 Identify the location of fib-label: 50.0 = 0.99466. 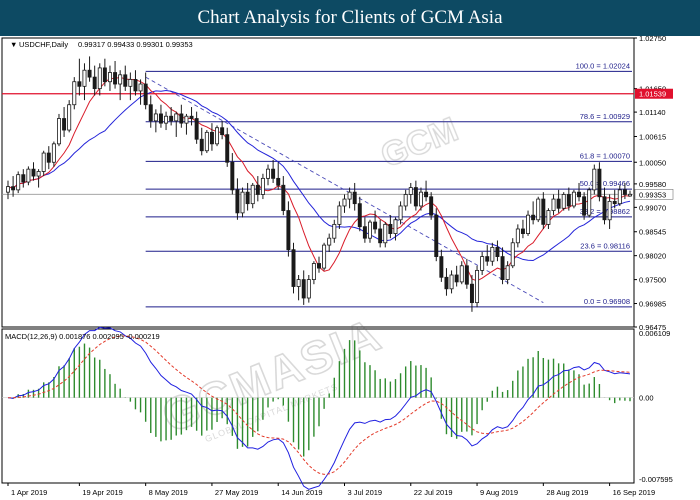
(605, 183).